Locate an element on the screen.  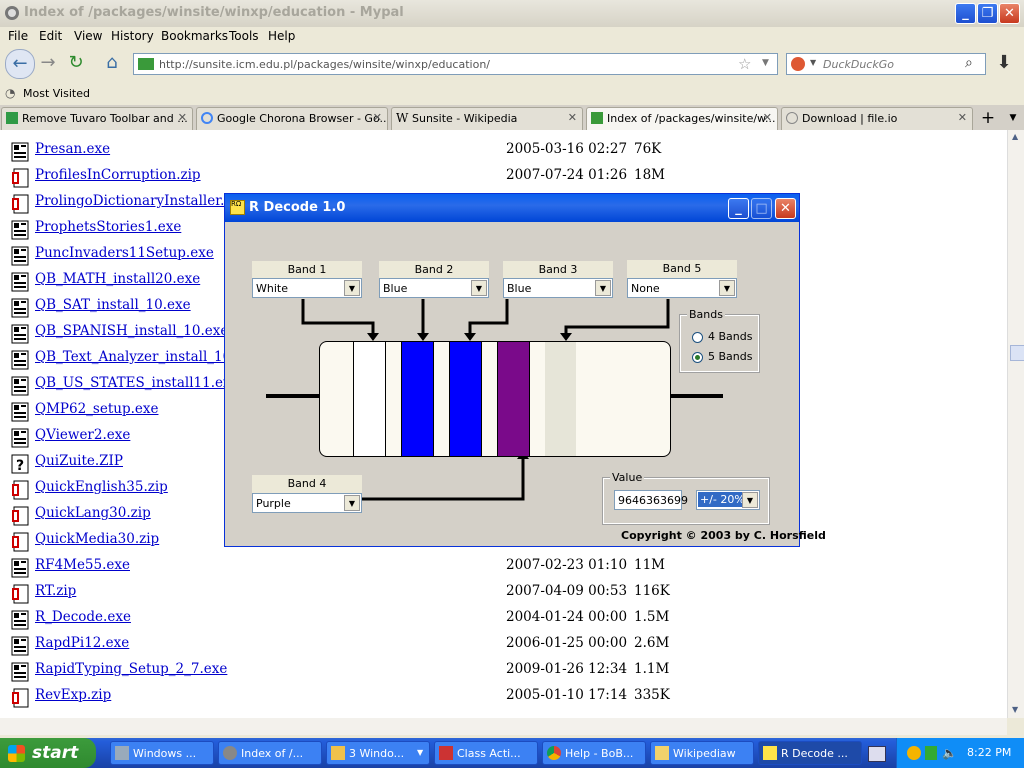
menu-bookmarks: Bookmarks is located at coordinates (194, 36).